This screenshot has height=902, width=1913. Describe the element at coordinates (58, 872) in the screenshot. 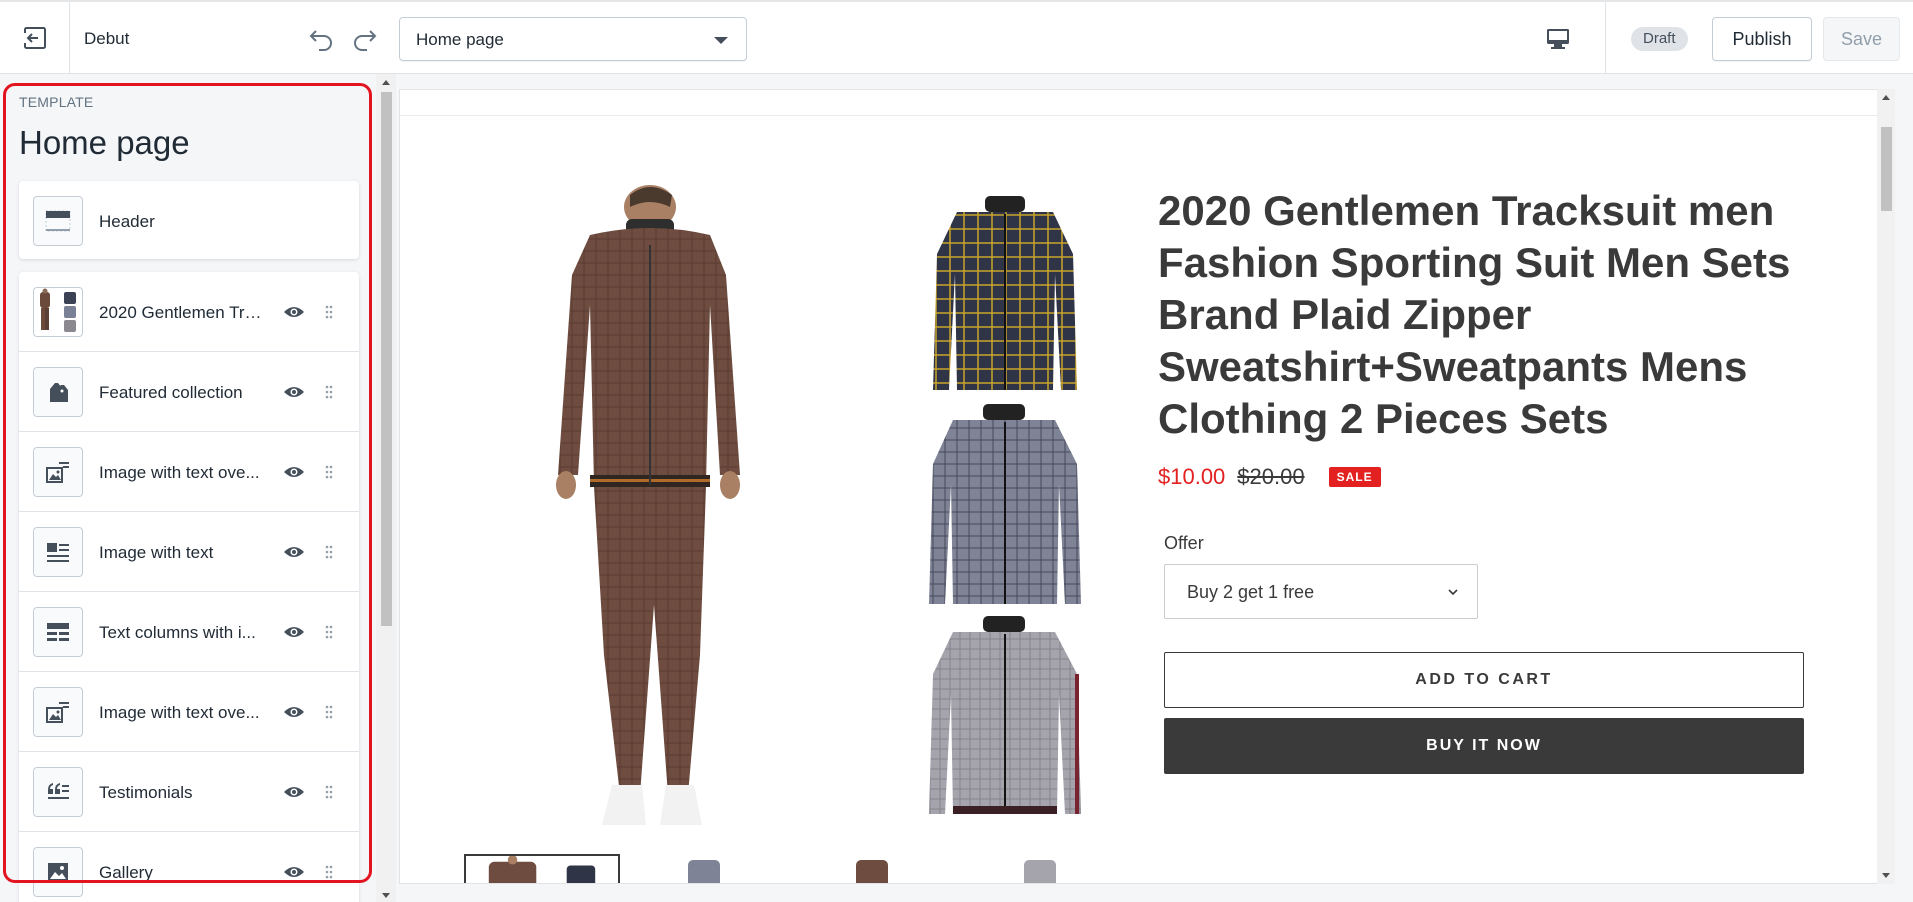

I see `image-icon` at that location.